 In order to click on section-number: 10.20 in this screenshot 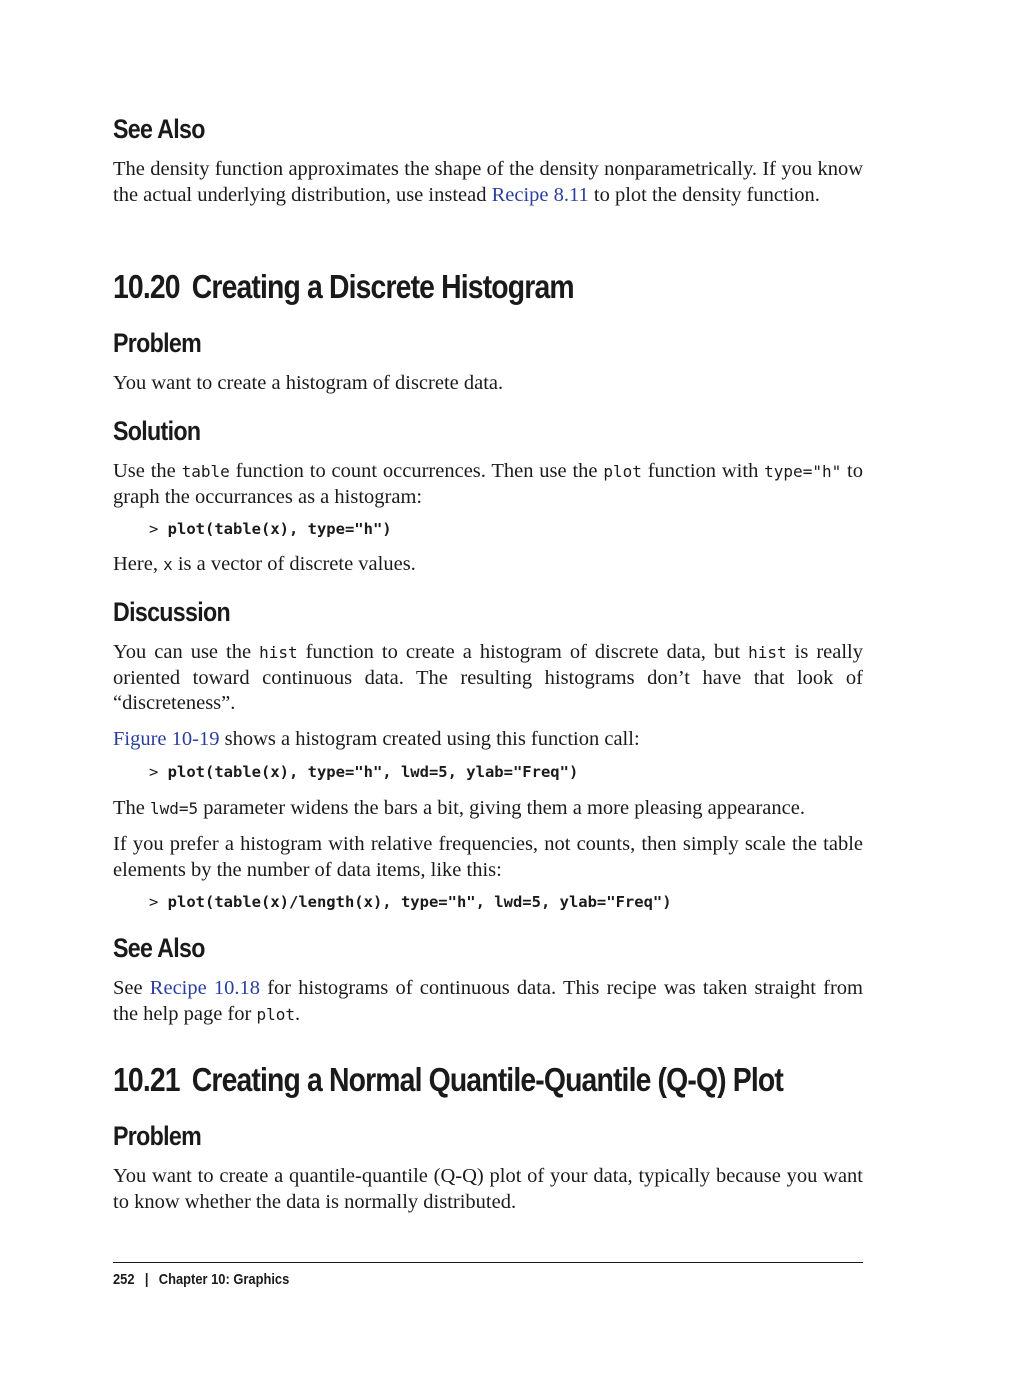, I will do `click(147, 286)`.